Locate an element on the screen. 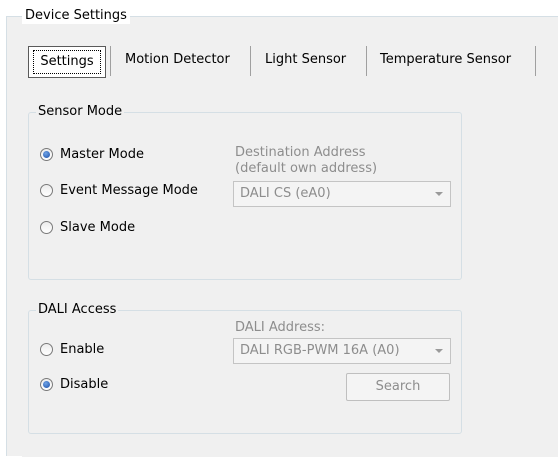  radio-event-message-mode: Event Message Mode is located at coordinates (119, 190).